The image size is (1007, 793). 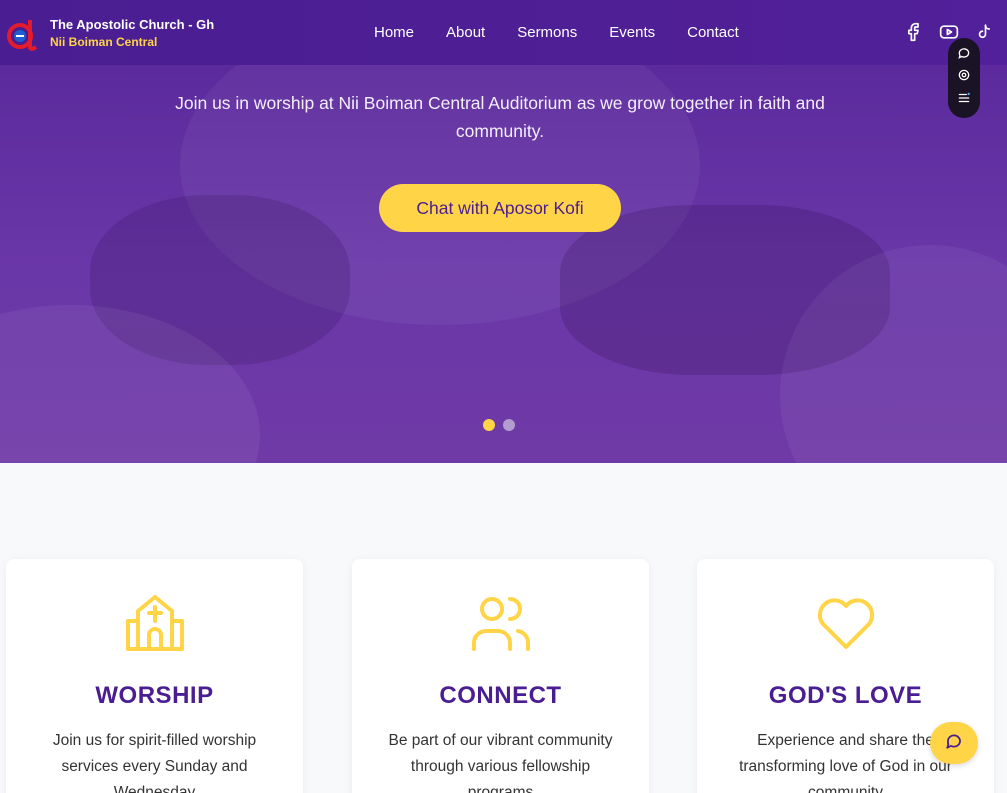 I want to click on view-icon, so click(x=964, y=77).